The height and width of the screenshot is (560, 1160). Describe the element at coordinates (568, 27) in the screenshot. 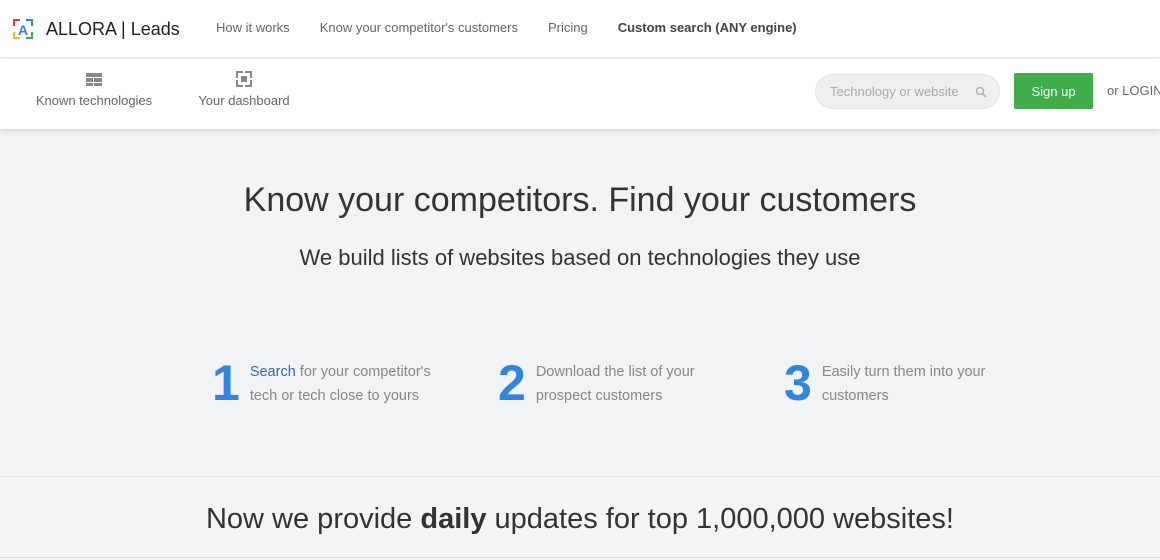

I see `nav-link-pricing: Pricing` at that location.